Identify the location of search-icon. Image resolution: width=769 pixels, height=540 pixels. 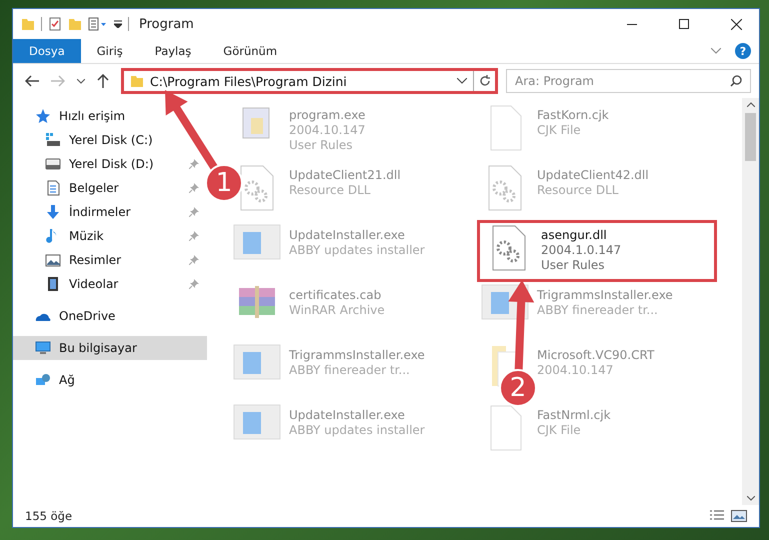
(736, 81).